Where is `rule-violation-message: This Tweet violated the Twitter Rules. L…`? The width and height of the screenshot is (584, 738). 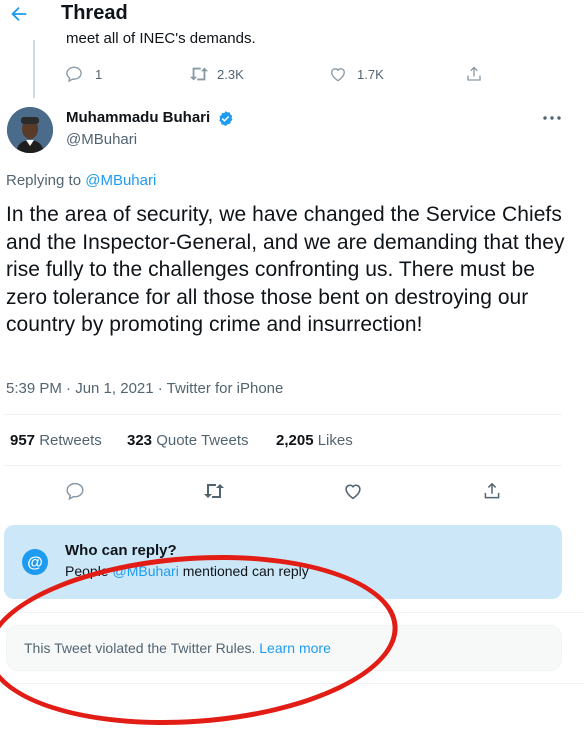 rule-violation-message: This Tweet violated the Twitter Rules. L… is located at coordinates (177, 648).